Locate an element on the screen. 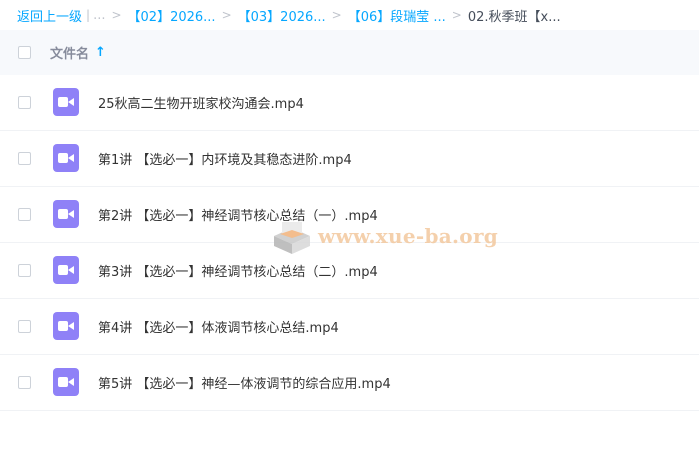 The image size is (699, 455). file-row: 第1讲 【选必一】内环境及其稳态进阶.mp4 is located at coordinates (349, 159).